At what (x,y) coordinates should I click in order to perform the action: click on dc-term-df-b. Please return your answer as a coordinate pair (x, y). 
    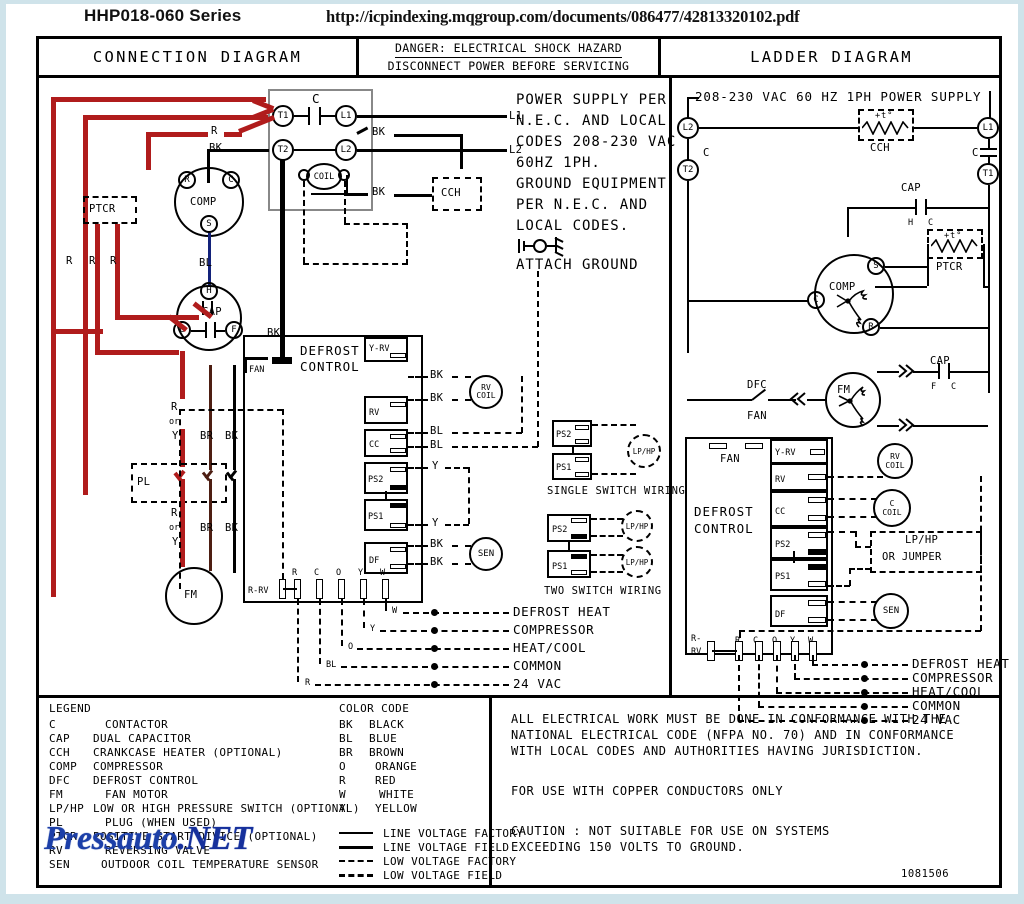
    Looking at the image, I should click on (398, 566).